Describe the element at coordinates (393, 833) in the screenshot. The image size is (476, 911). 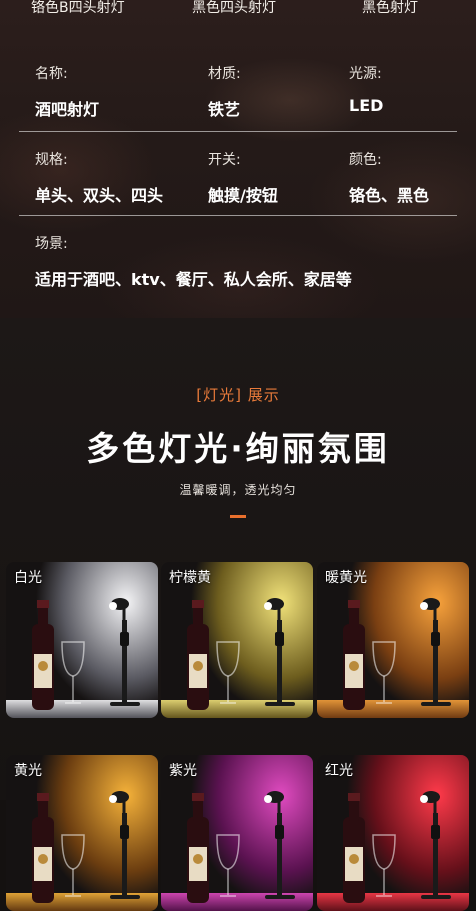
I see `light-tile: 红光` at that location.